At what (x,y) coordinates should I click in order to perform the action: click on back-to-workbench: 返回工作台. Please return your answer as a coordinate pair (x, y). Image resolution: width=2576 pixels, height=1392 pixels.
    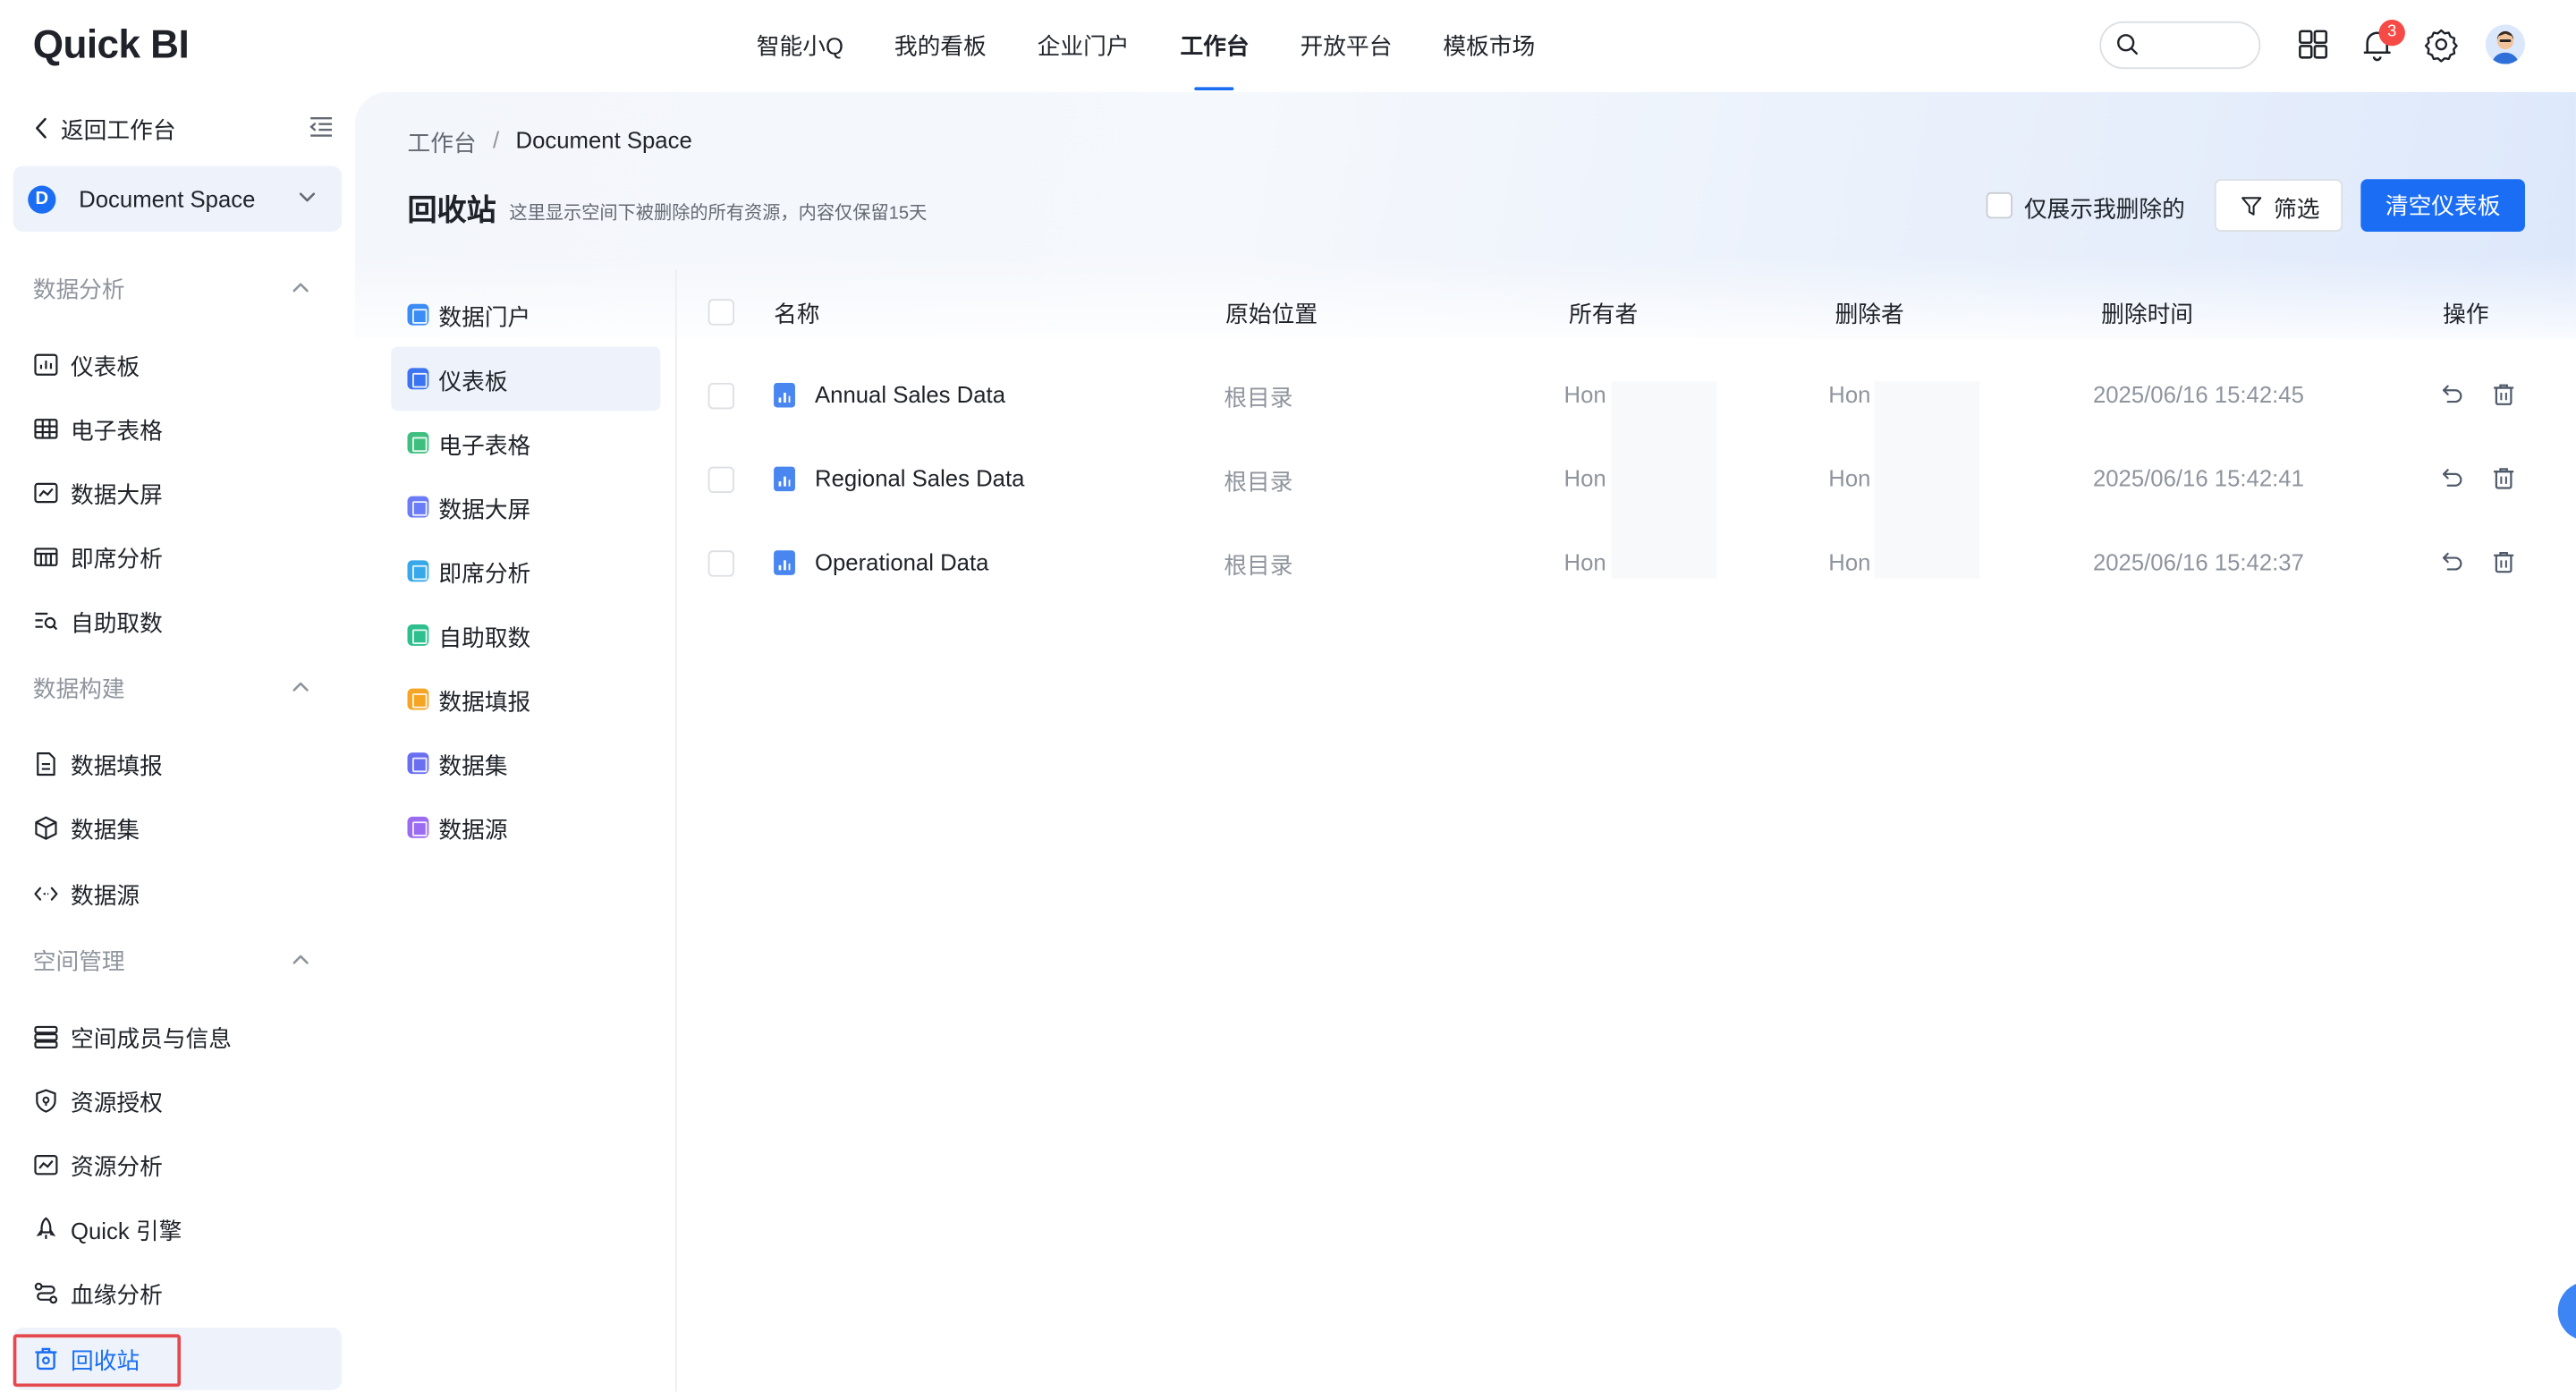
    Looking at the image, I should click on (184, 128).